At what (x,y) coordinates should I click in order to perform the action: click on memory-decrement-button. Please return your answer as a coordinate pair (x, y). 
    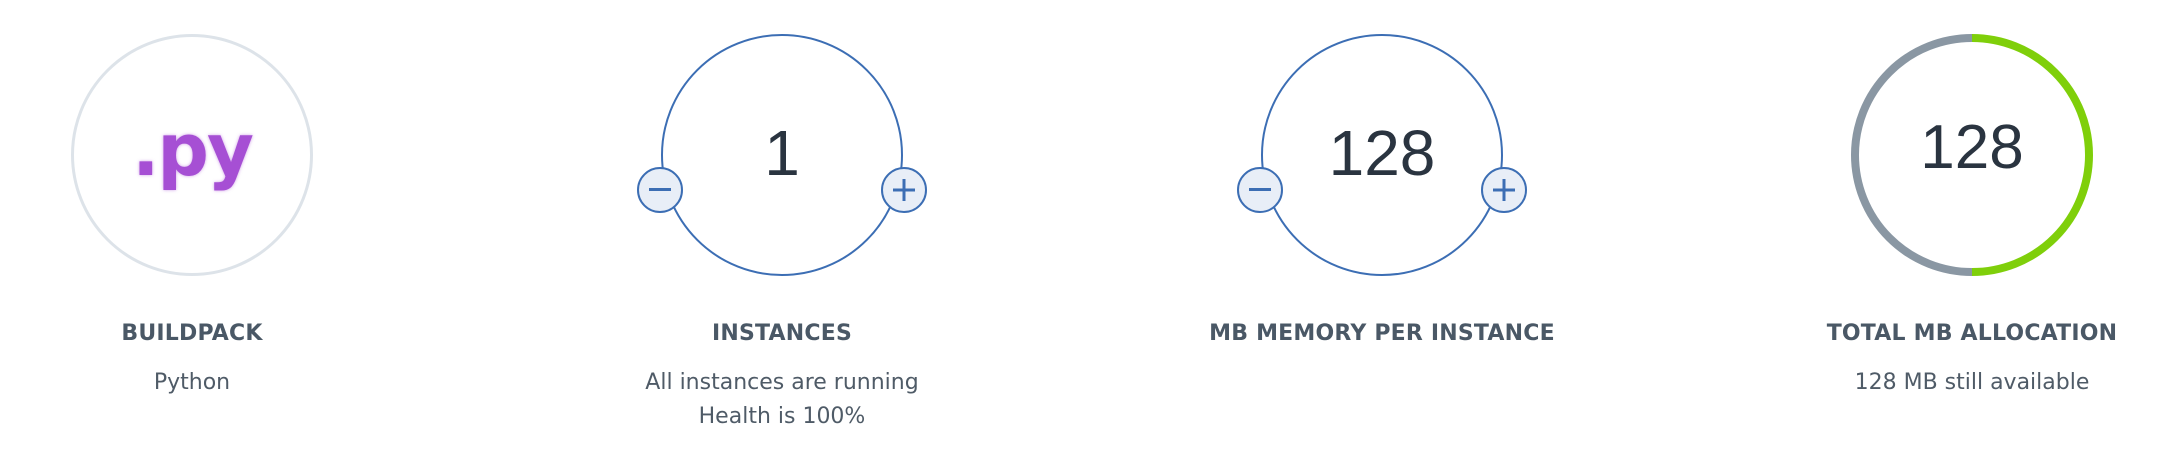
    Looking at the image, I should click on (1260, 190).